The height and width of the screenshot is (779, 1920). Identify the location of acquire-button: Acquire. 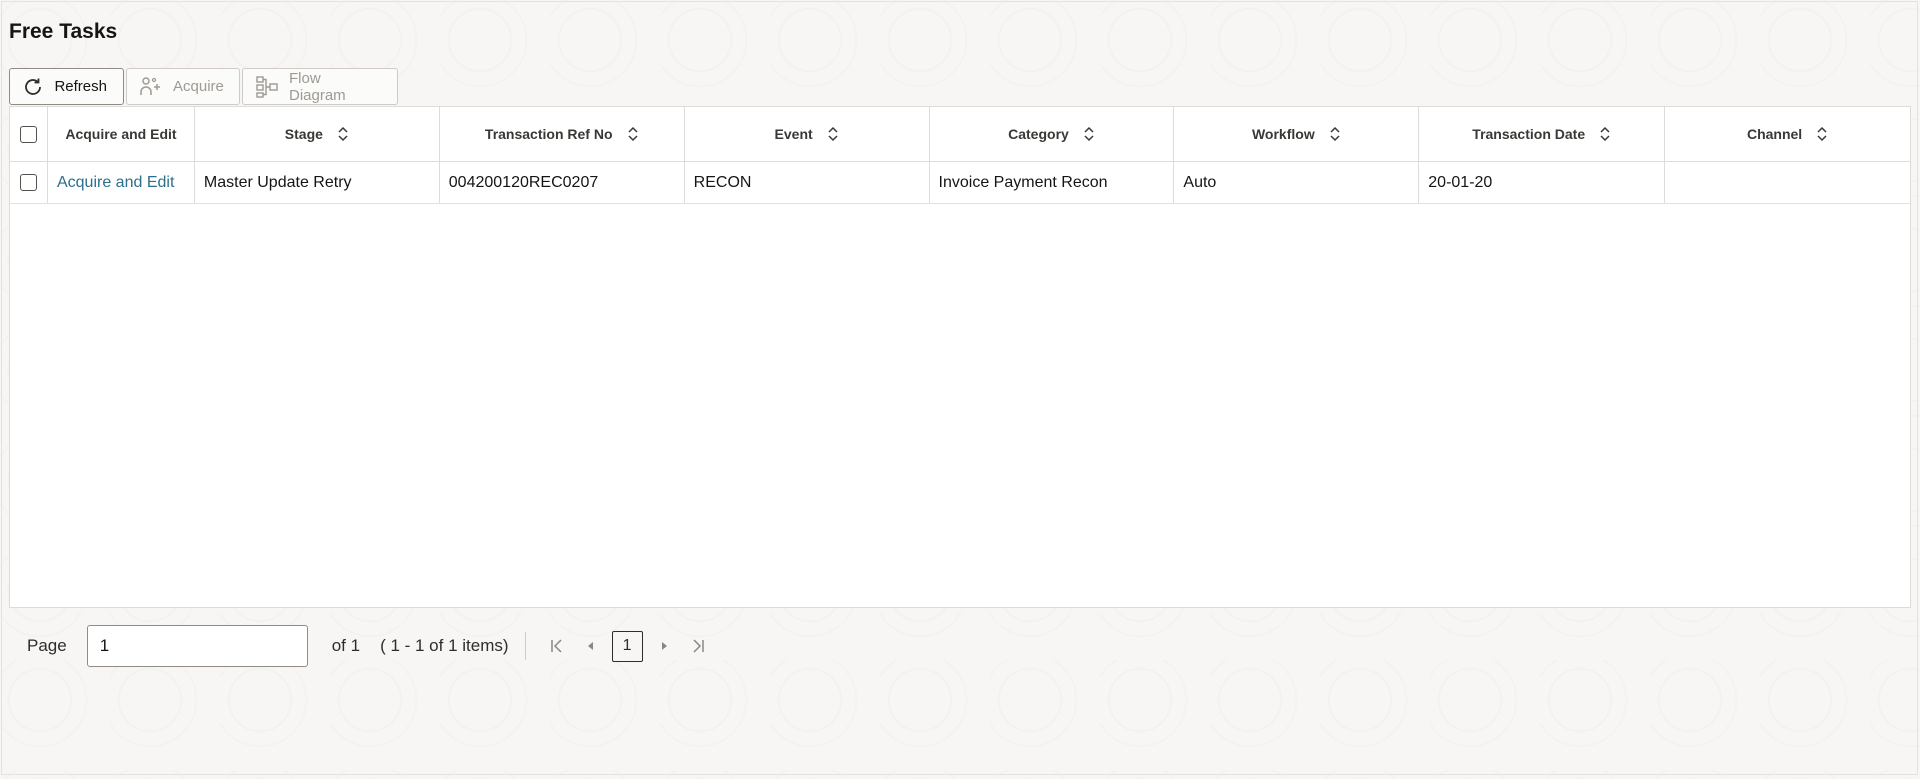
(183, 86).